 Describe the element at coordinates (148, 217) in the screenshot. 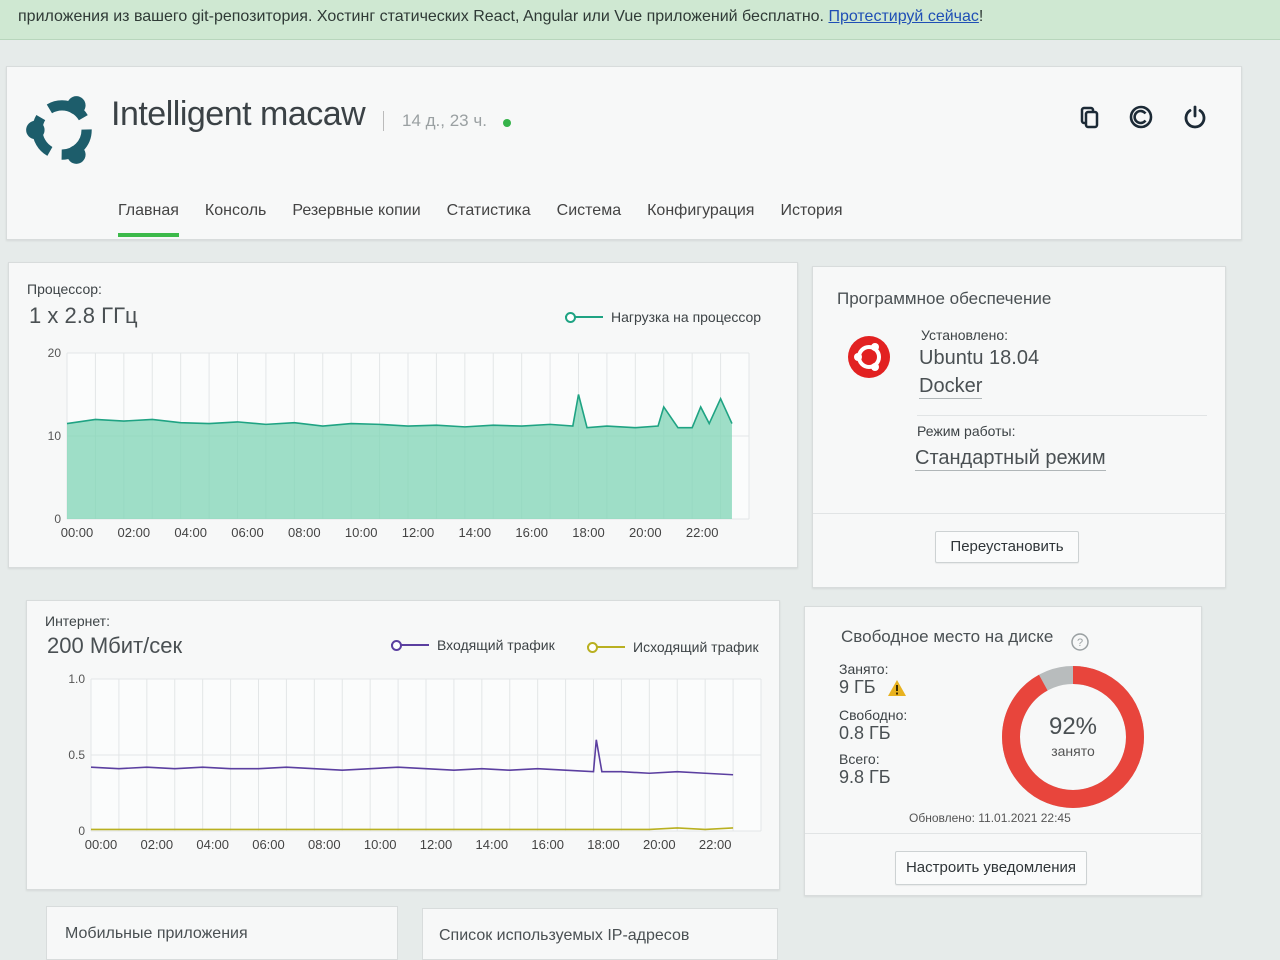

I see `tab-main: Главная` at that location.